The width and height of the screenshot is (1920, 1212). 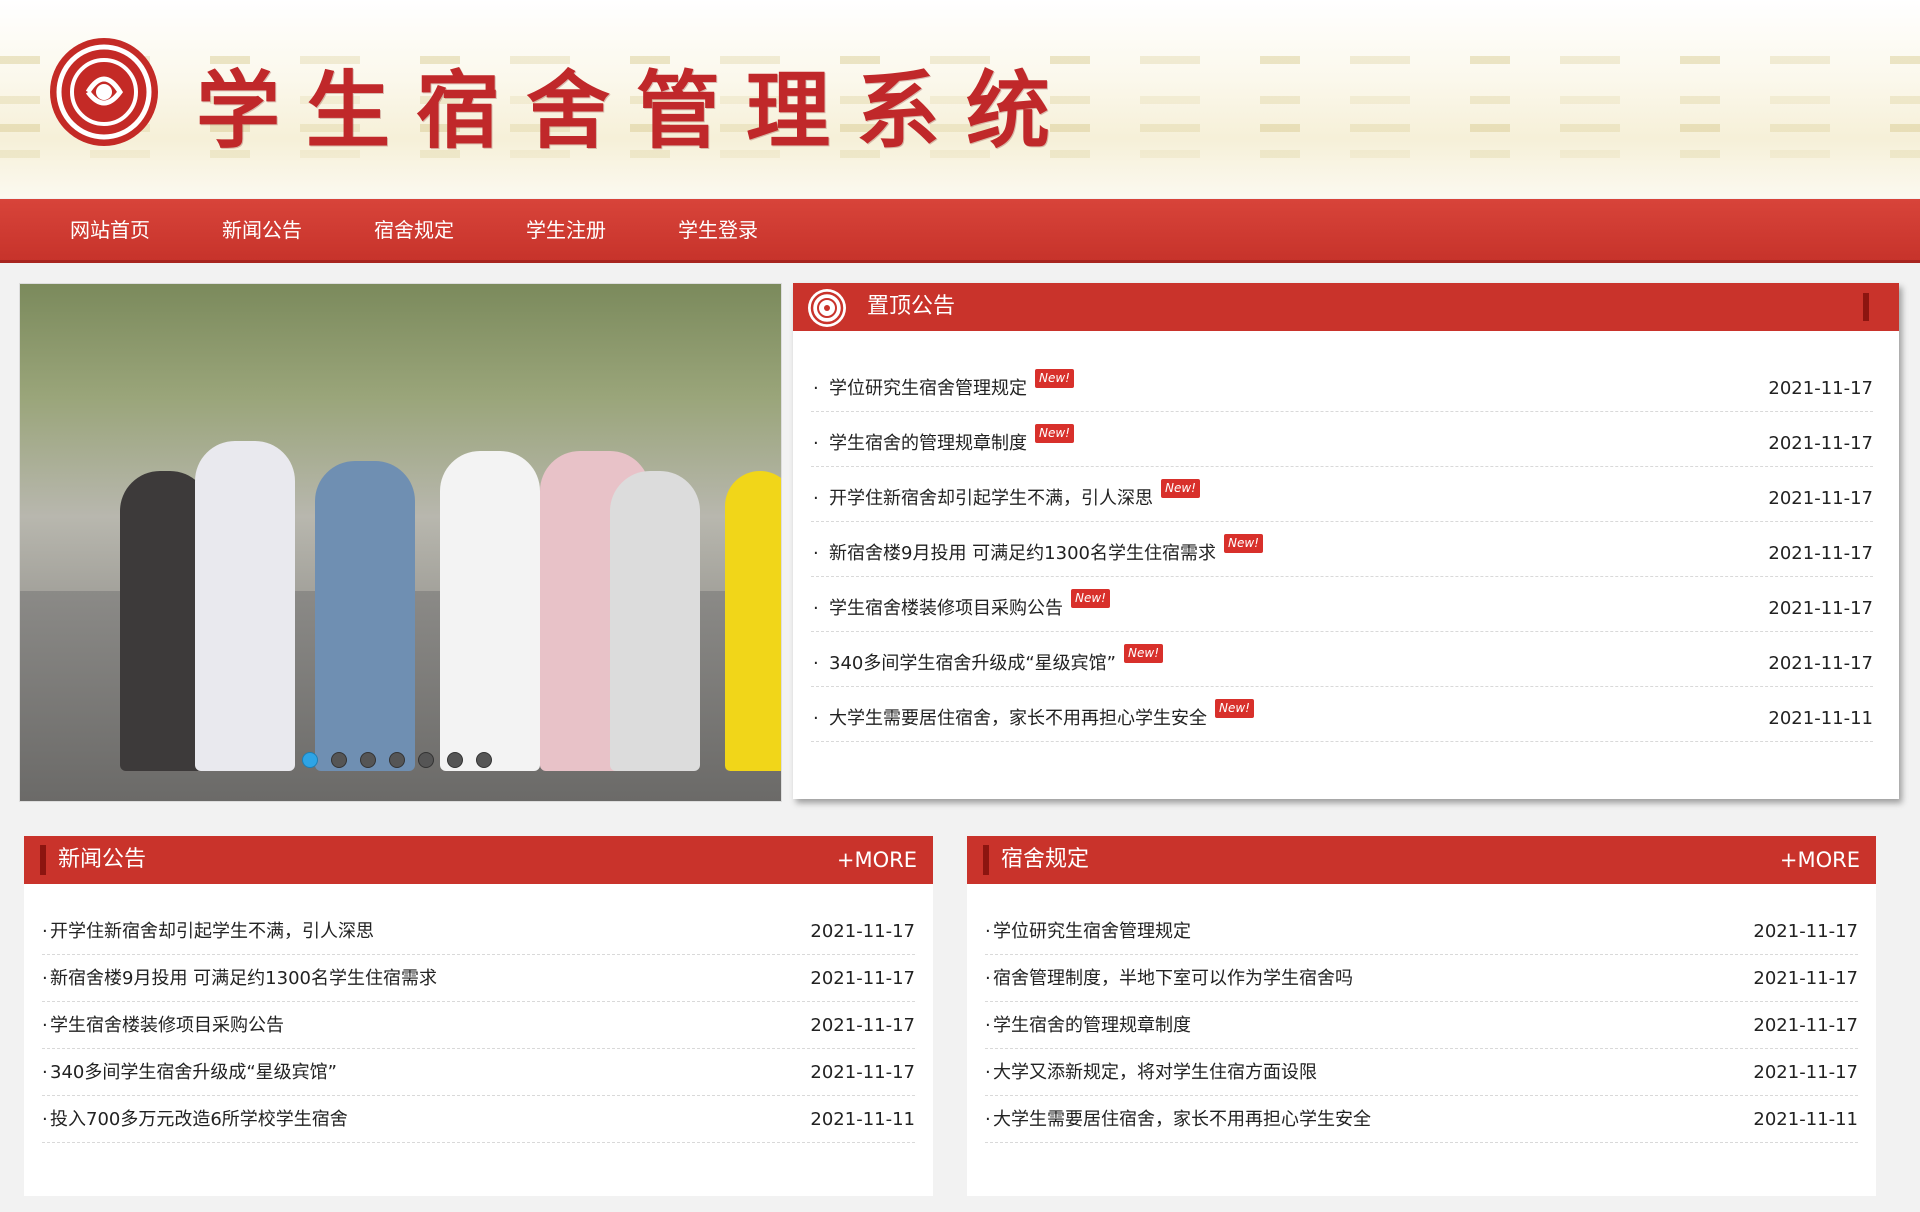 What do you see at coordinates (102, 859) in the screenshot?
I see `news-title: 新闻公告` at bounding box center [102, 859].